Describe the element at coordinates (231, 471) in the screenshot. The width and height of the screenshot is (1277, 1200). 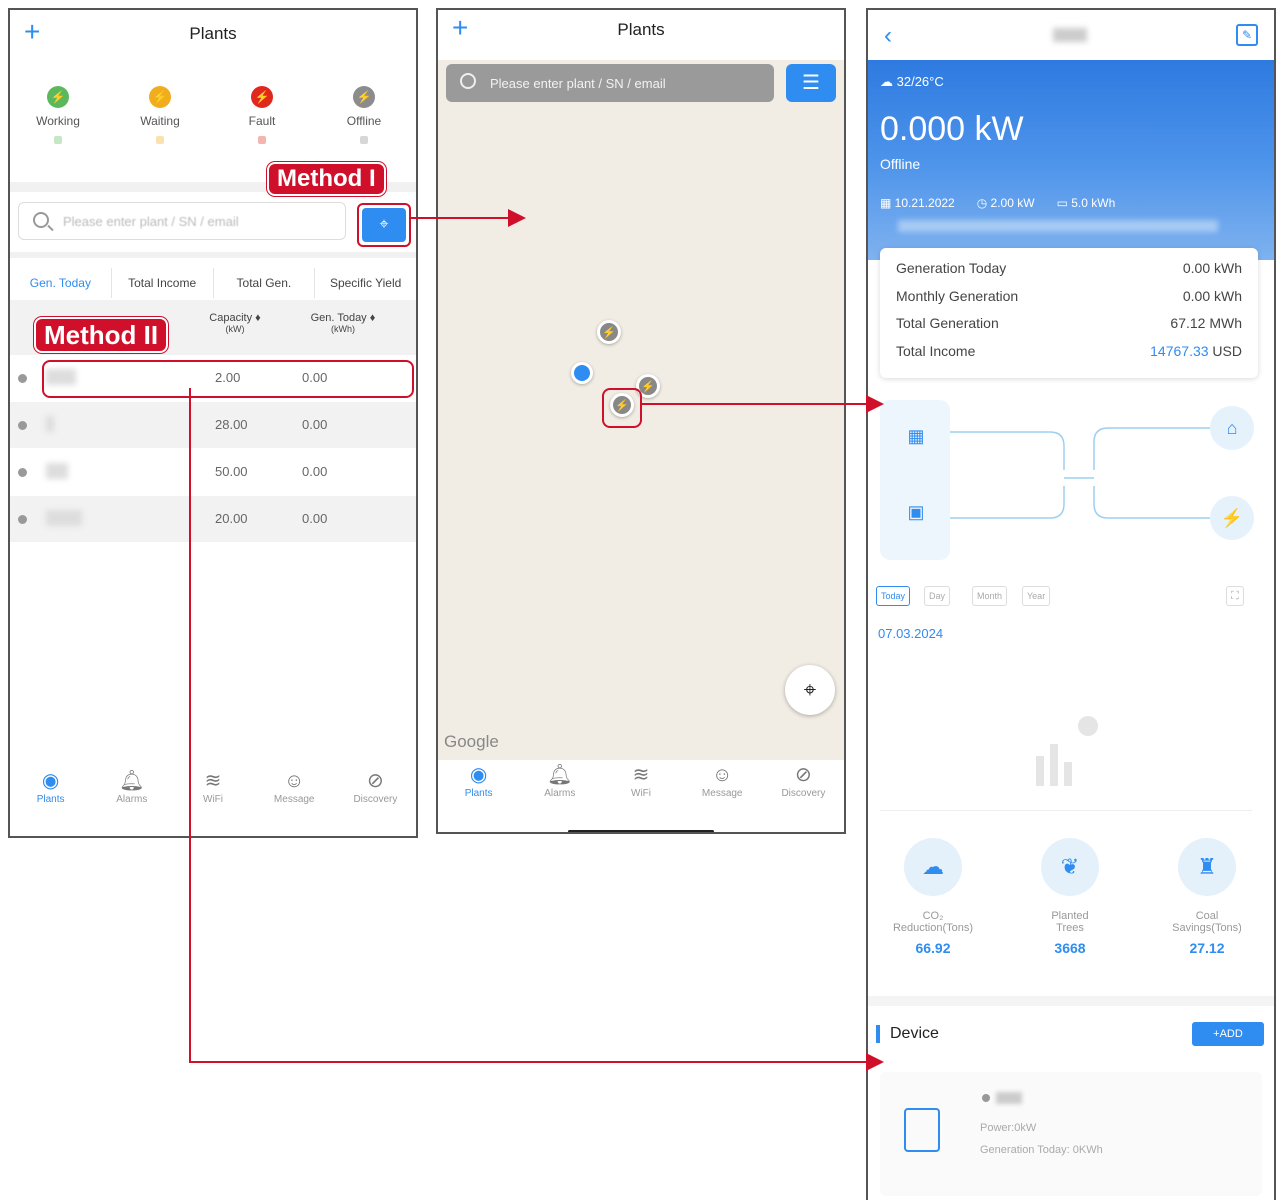
I see `capacity-value: 50.00` at that location.